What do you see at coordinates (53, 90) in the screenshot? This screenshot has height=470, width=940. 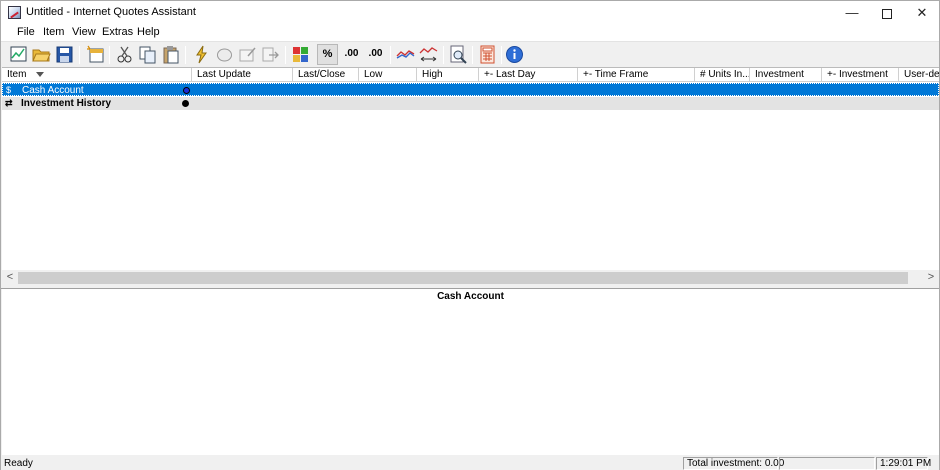 I see `row-label: Cash Account` at bounding box center [53, 90].